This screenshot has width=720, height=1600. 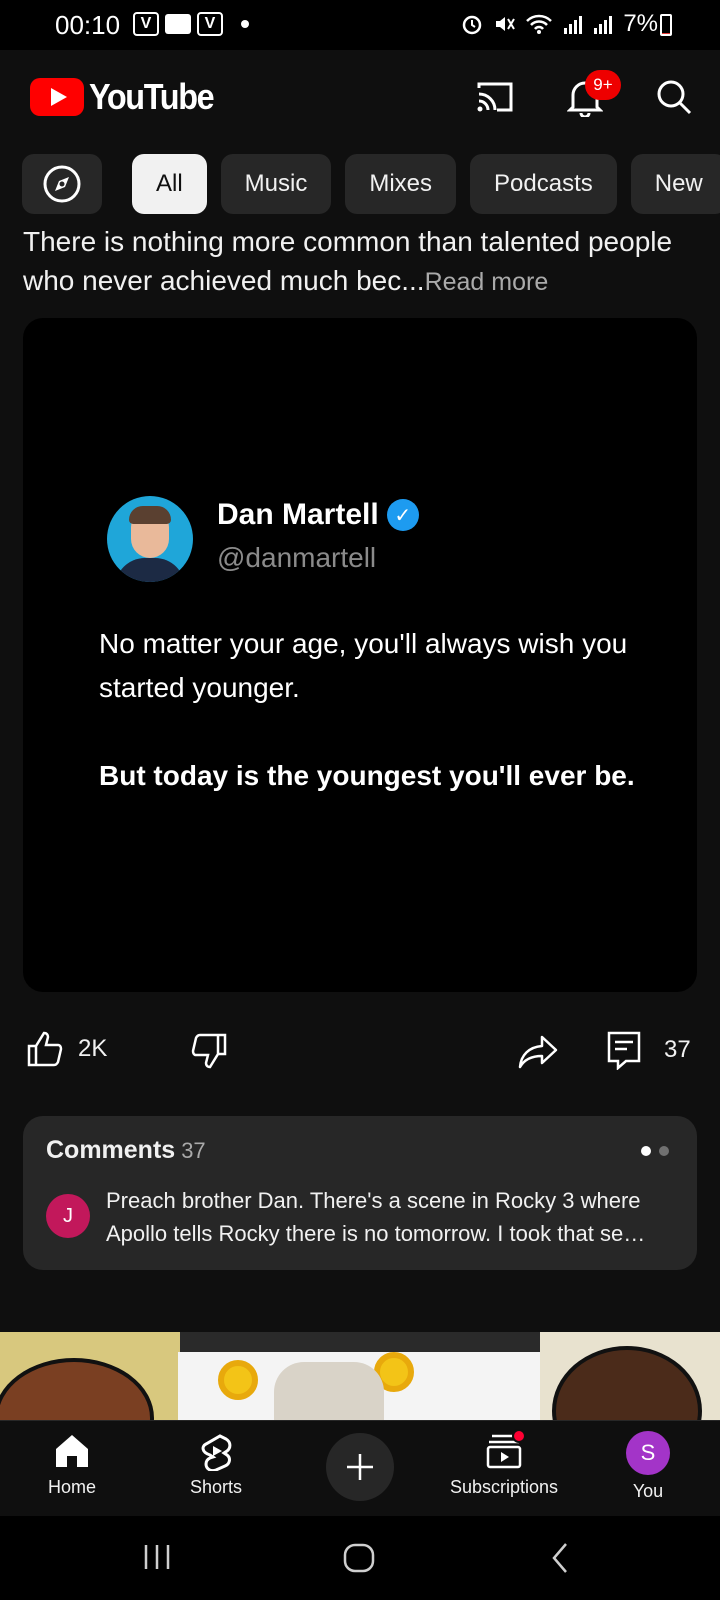 What do you see at coordinates (152, 96) in the screenshot?
I see `logo-text: YouTube` at bounding box center [152, 96].